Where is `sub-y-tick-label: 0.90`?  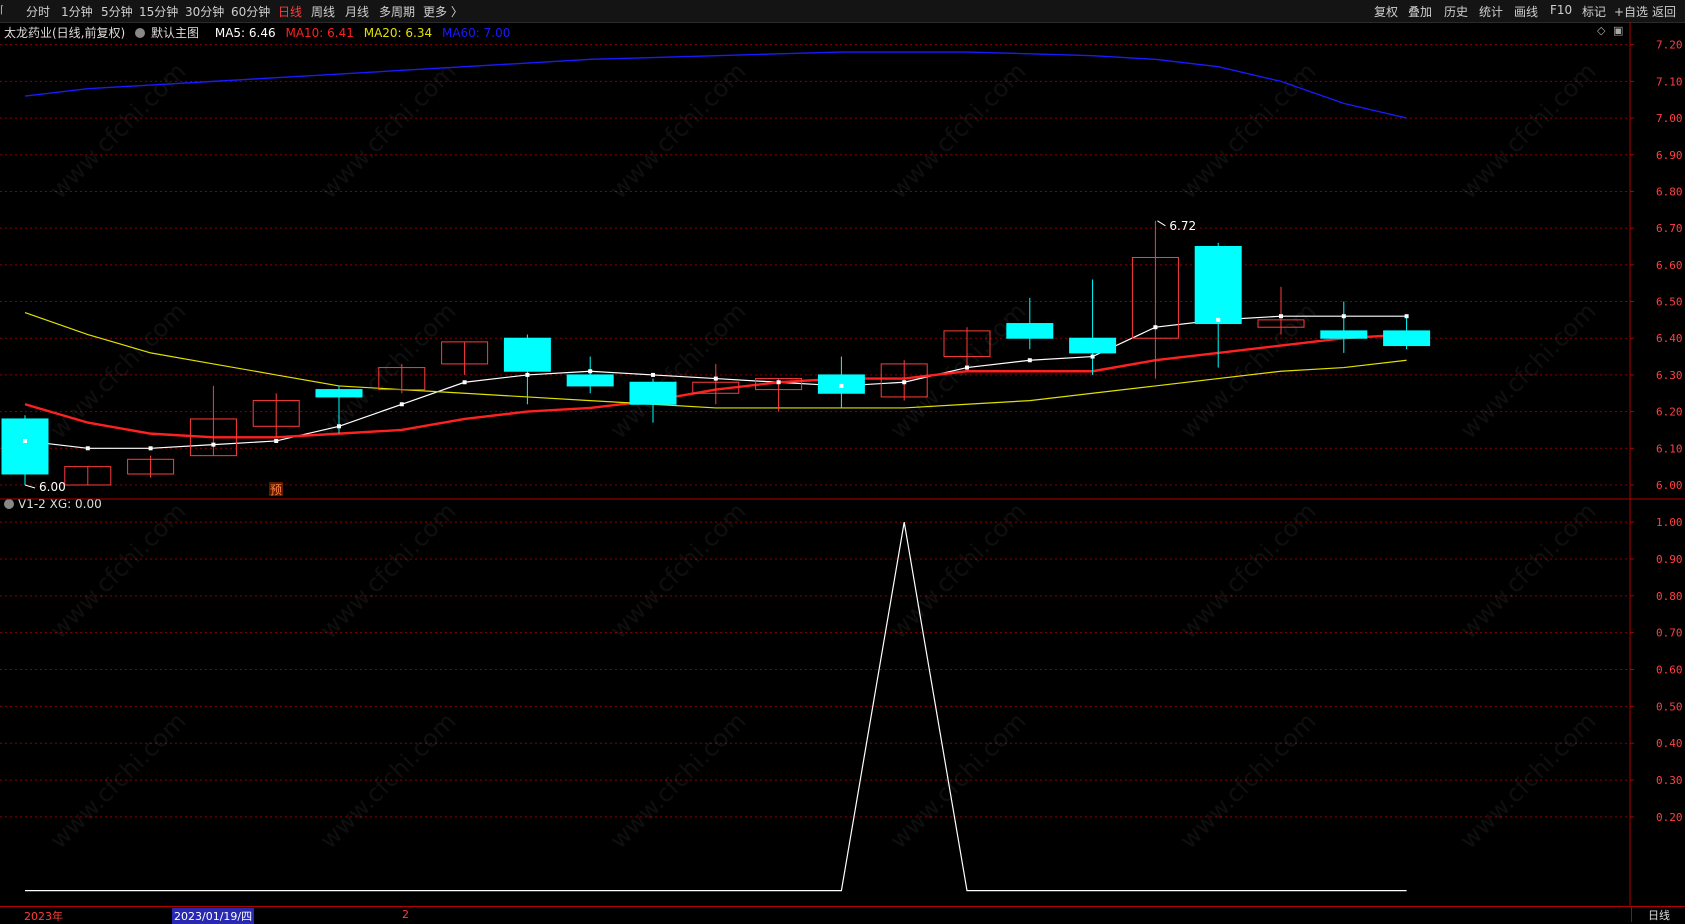
sub-y-tick-label: 0.90 is located at coordinates (1669, 559).